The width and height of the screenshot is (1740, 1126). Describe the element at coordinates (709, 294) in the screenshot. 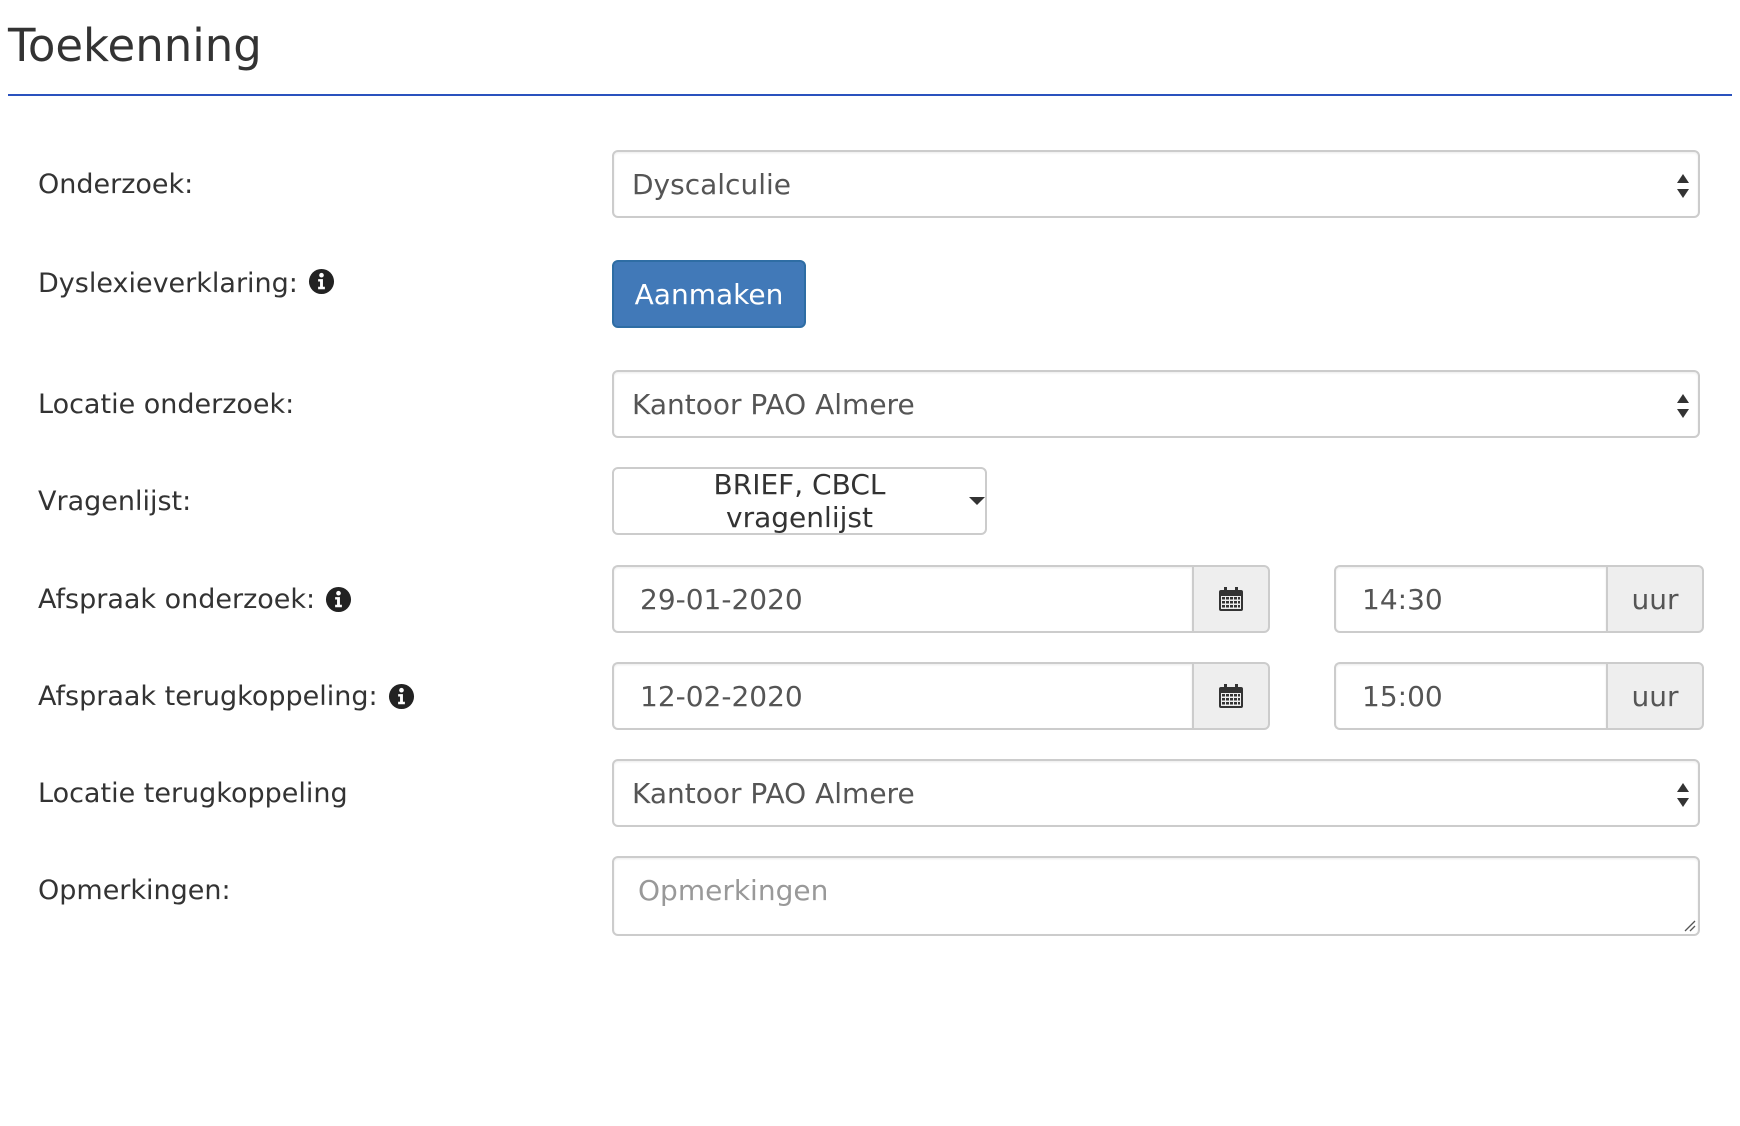

I see `aanmaken-button: Aanmaken` at that location.